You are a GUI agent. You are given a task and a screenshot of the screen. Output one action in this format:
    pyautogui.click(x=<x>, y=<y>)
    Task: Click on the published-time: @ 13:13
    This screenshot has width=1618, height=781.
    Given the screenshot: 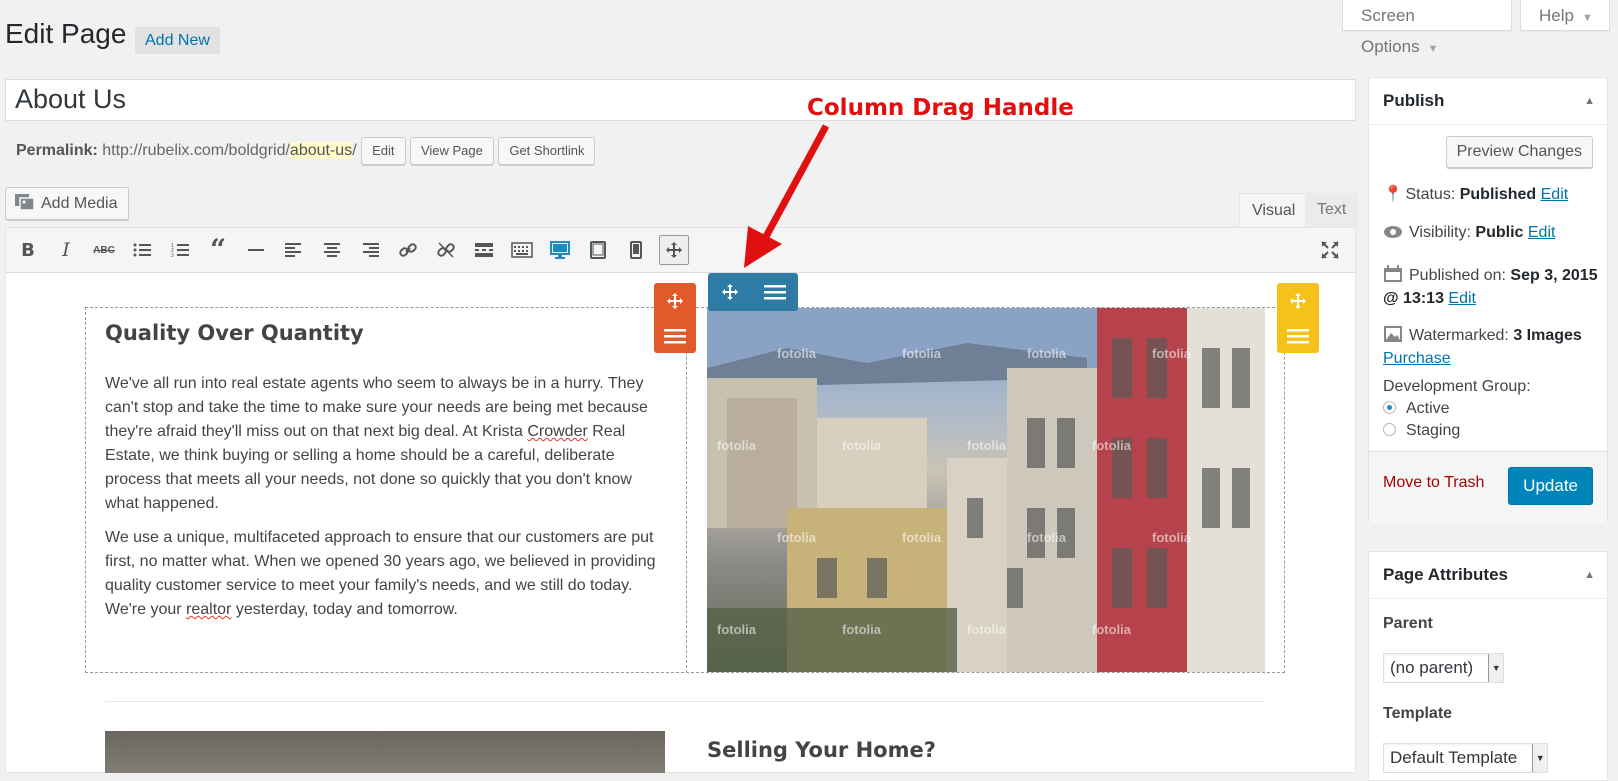 What is the action you would take?
    pyautogui.click(x=1413, y=298)
    